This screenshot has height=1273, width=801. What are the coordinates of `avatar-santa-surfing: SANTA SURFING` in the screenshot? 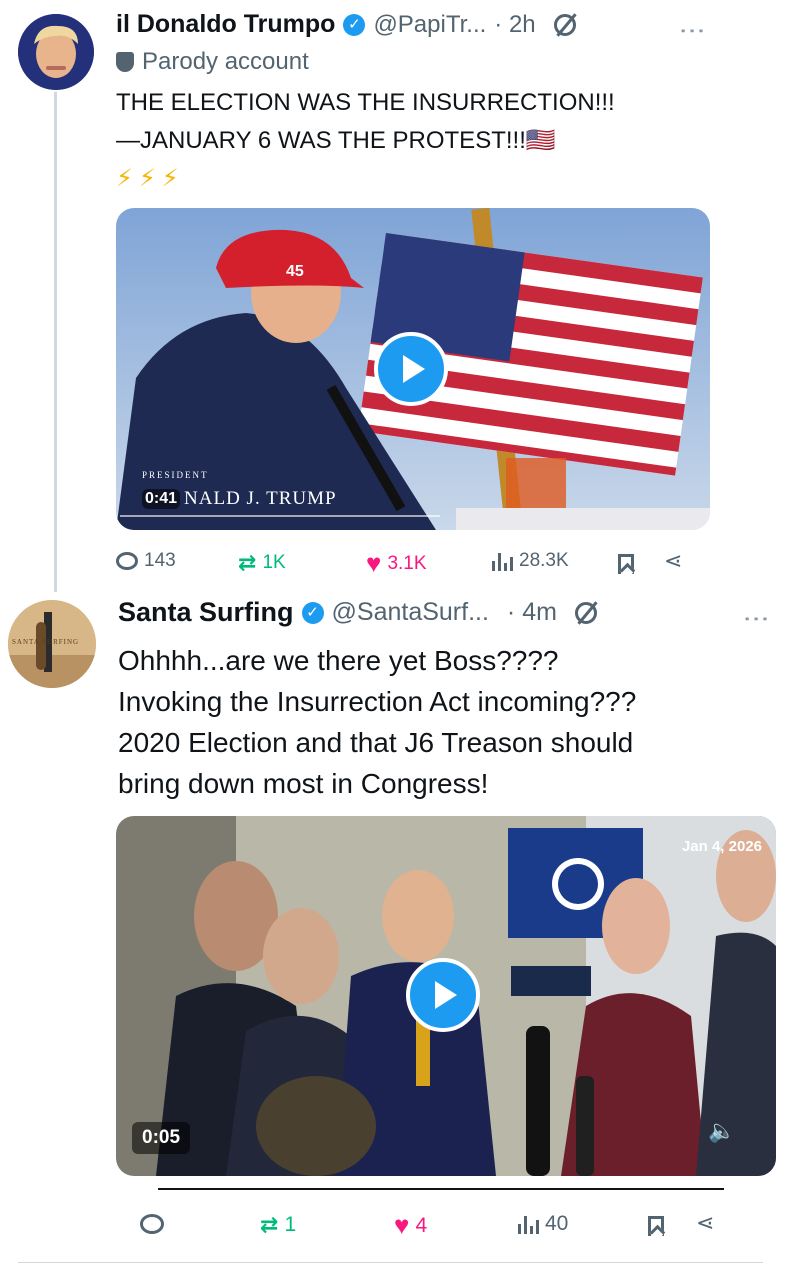 It's located at (52, 644).